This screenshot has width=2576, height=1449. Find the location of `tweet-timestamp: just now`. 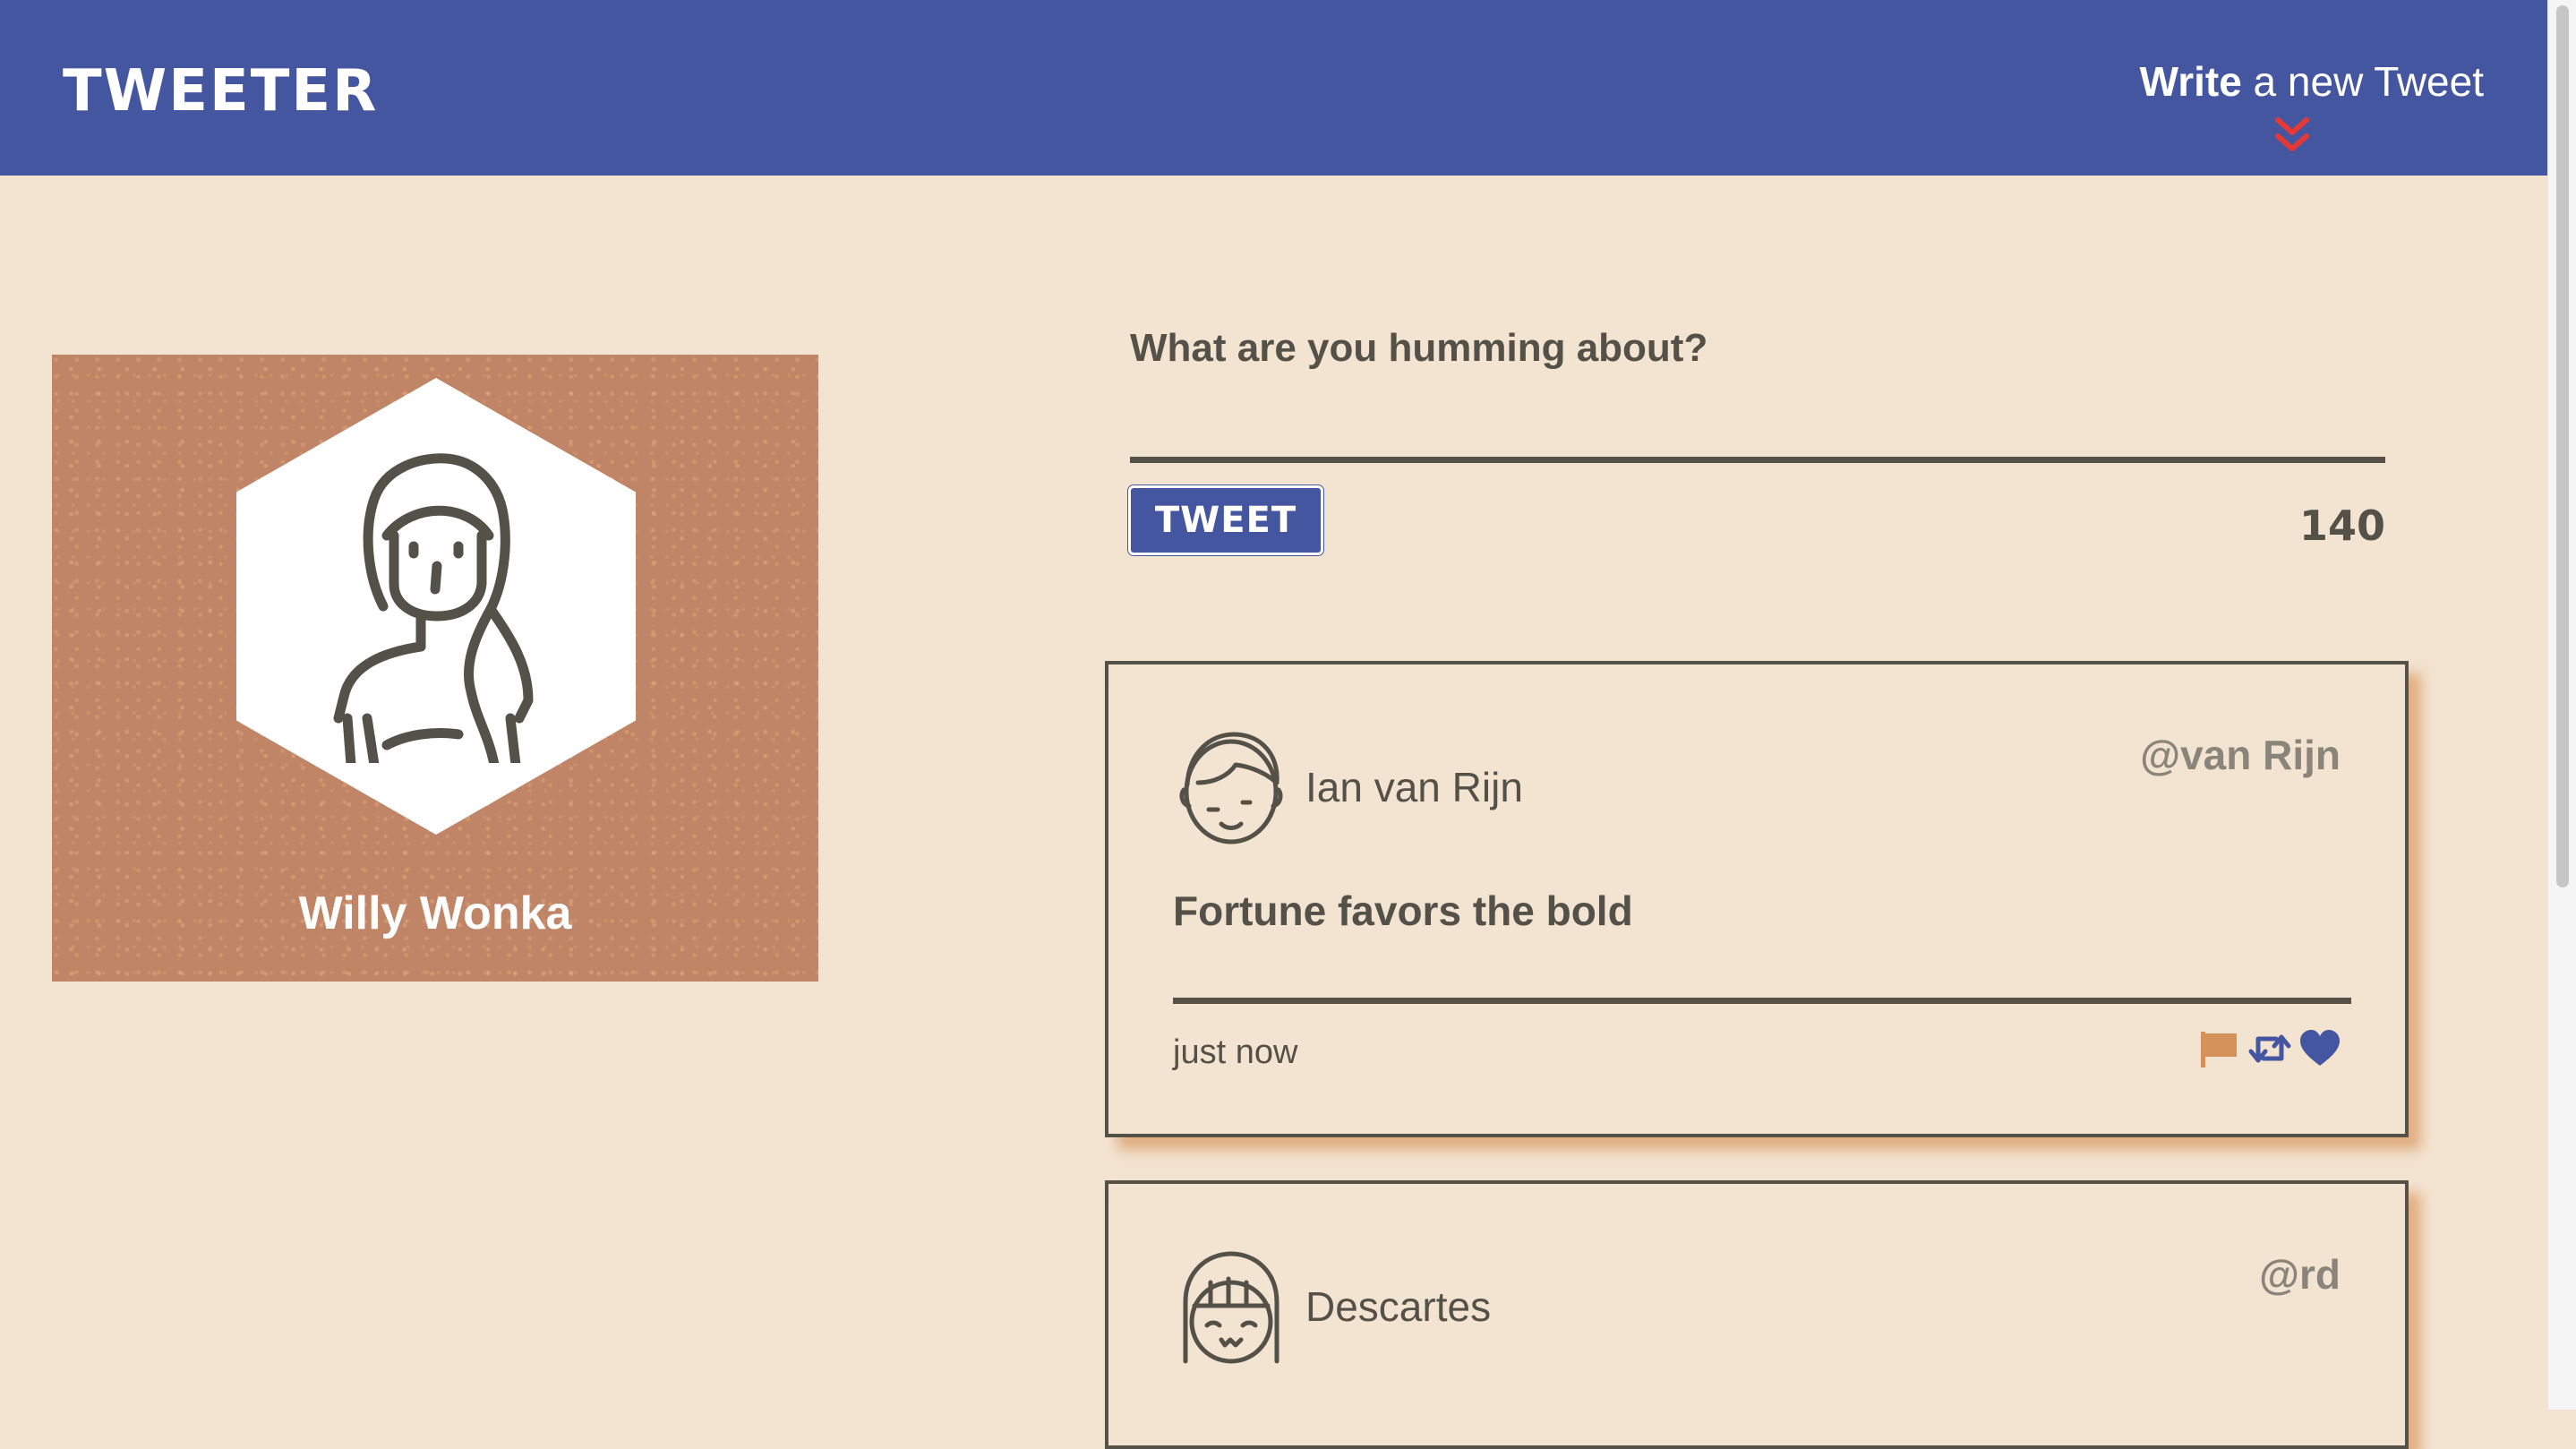

tweet-timestamp: just now is located at coordinates (1235, 1052).